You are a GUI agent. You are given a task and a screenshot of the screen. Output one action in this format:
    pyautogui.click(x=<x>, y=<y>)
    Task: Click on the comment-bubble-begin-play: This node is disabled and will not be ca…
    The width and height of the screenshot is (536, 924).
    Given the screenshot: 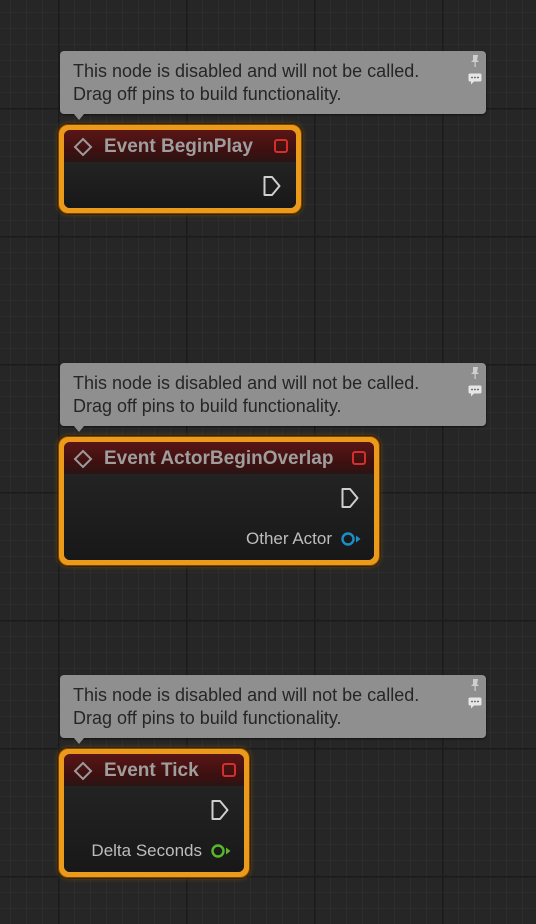 What is the action you would take?
    pyautogui.click(x=273, y=85)
    